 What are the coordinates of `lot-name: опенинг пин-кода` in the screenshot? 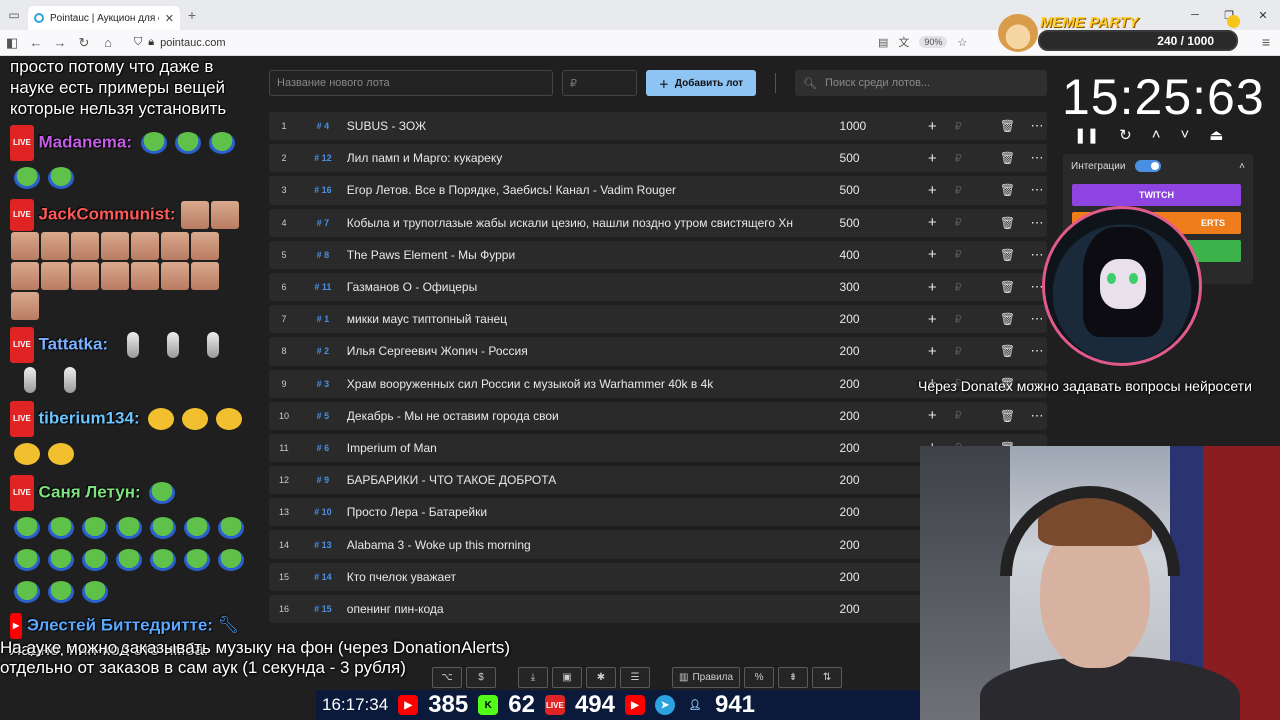 It's located at (593, 609).